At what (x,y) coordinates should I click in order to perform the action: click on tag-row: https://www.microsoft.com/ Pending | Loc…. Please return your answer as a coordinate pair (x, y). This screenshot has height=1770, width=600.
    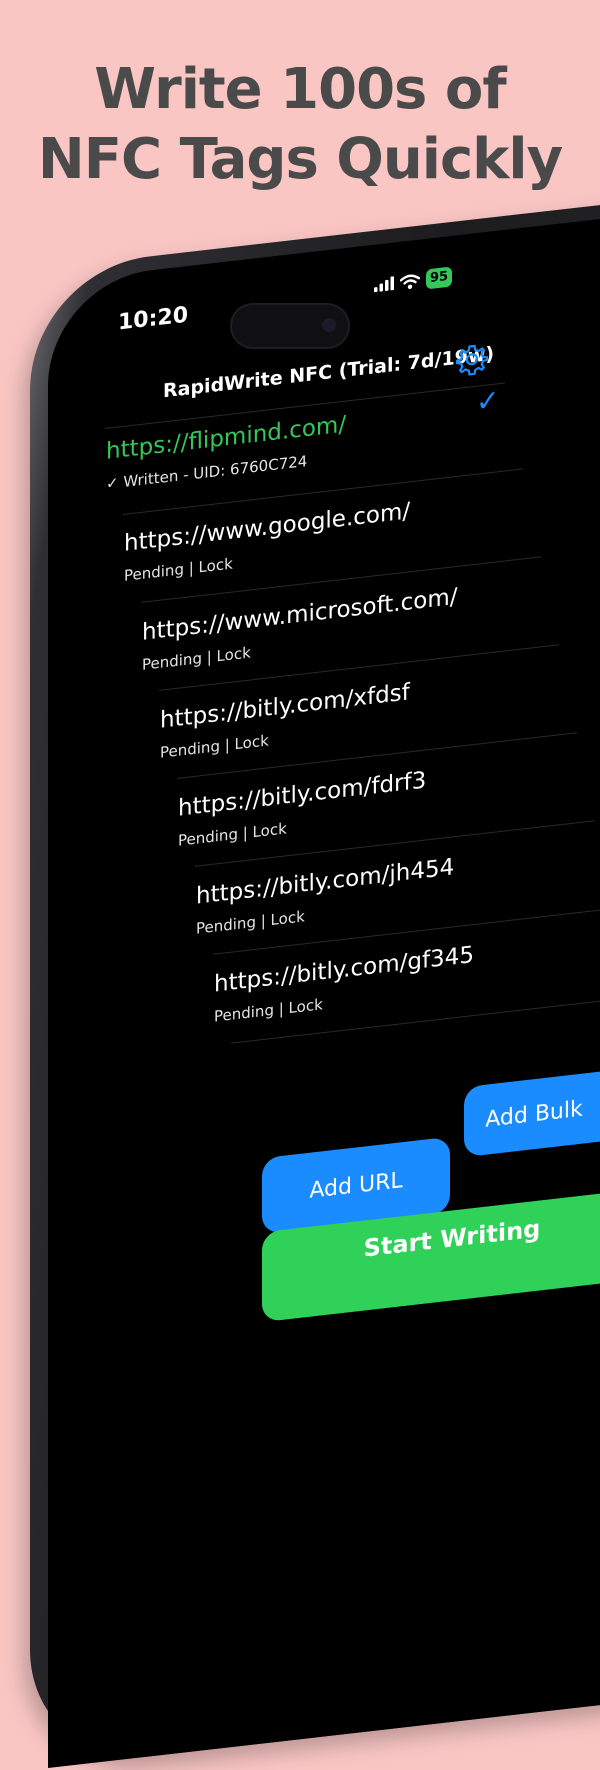
    Looking at the image, I should click on (342, 624).